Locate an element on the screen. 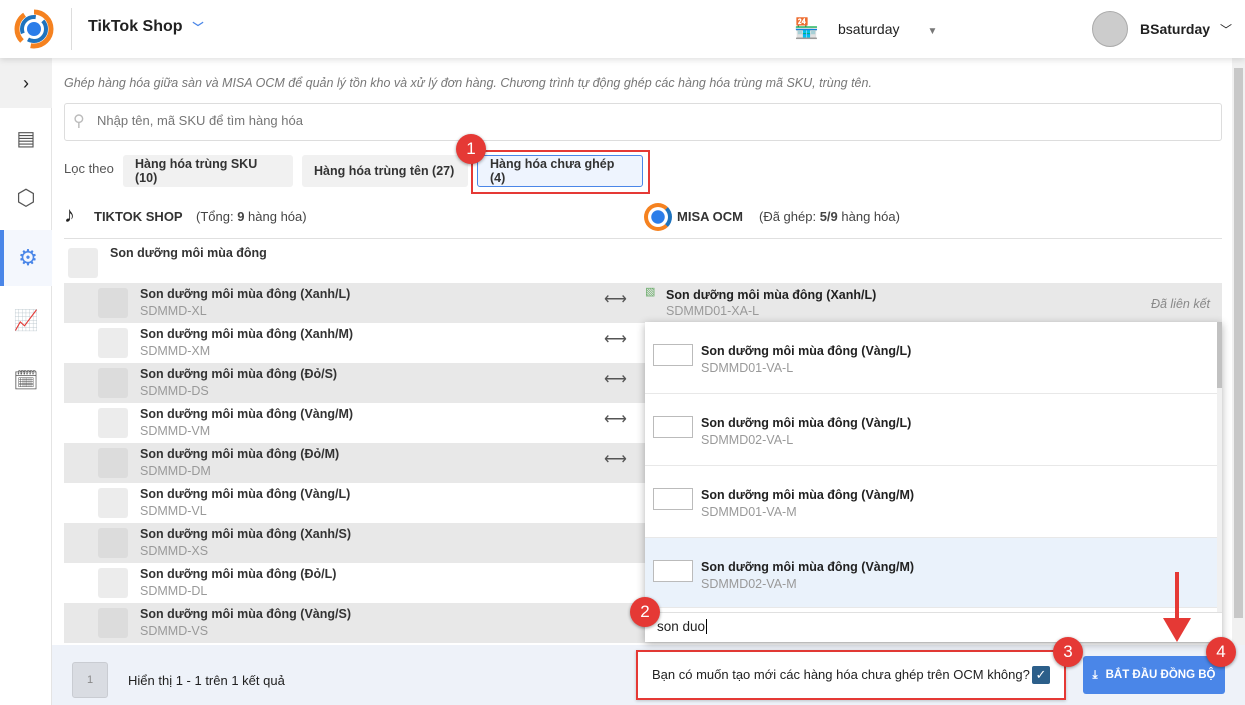 This screenshot has width=1245, height=705. product-sku: SDMMD-VM is located at coordinates (175, 431).